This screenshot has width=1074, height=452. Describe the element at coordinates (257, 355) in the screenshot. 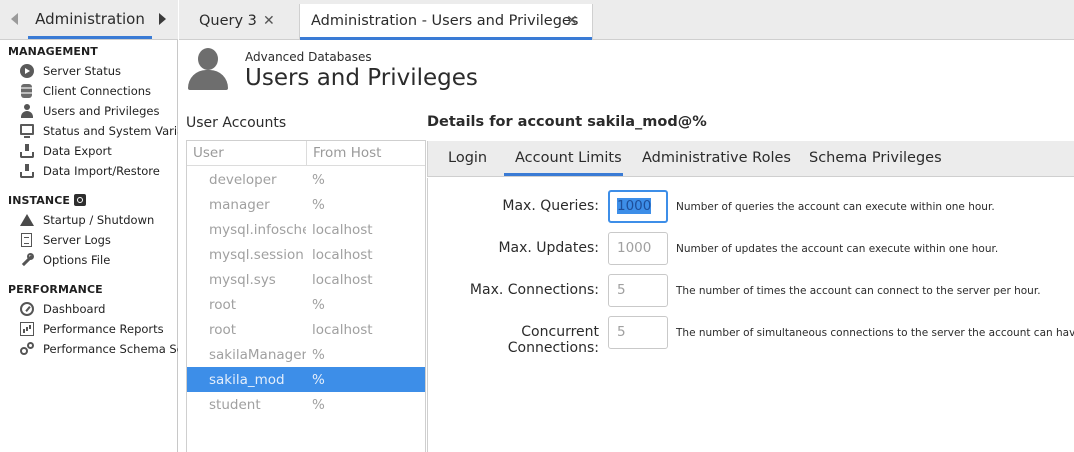

I see `account-user: sakilaManager` at that location.